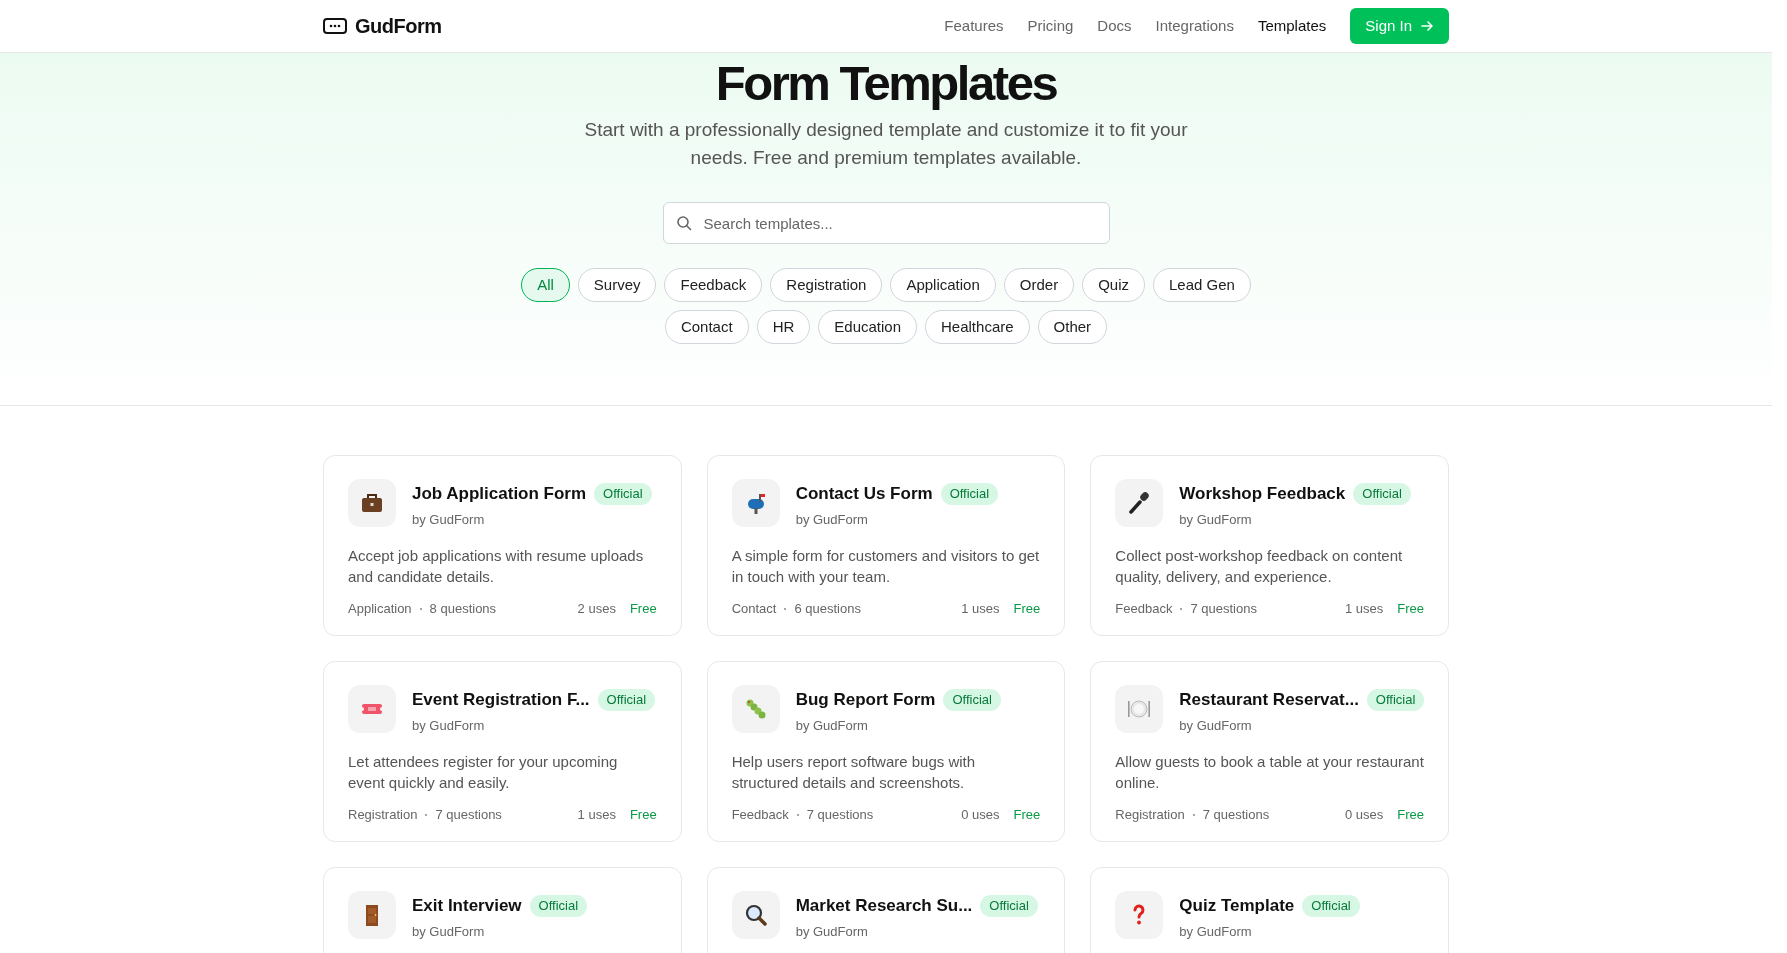 This screenshot has width=1787, height=953. I want to click on template-card: Workshop Feedback Official by GudForm Collect post-workshop feedback on content quality, delivery, and experience. Feedback 7 questions 1 uses Free, so click(1269, 545).